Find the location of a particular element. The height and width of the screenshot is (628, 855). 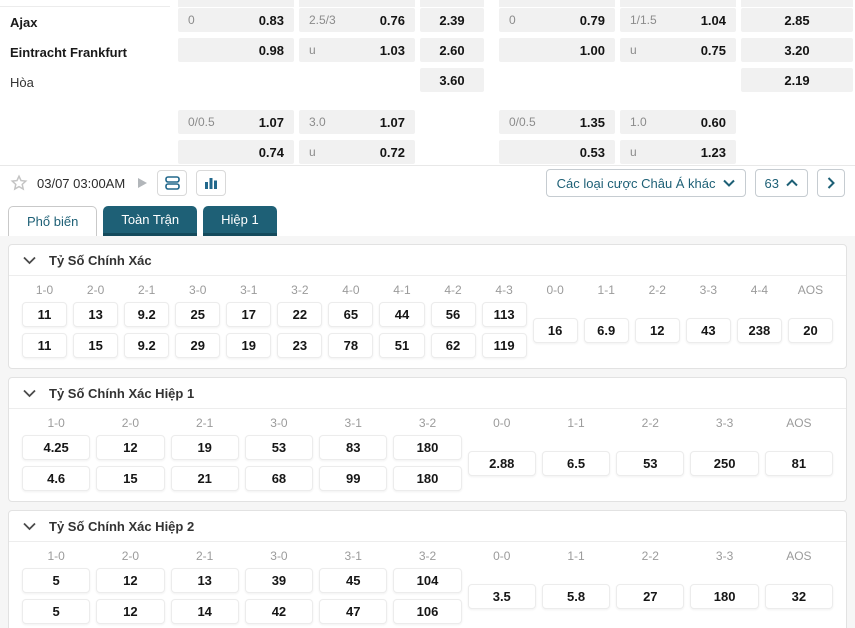

odds-cell: u 0.72 is located at coordinates (357, 152).